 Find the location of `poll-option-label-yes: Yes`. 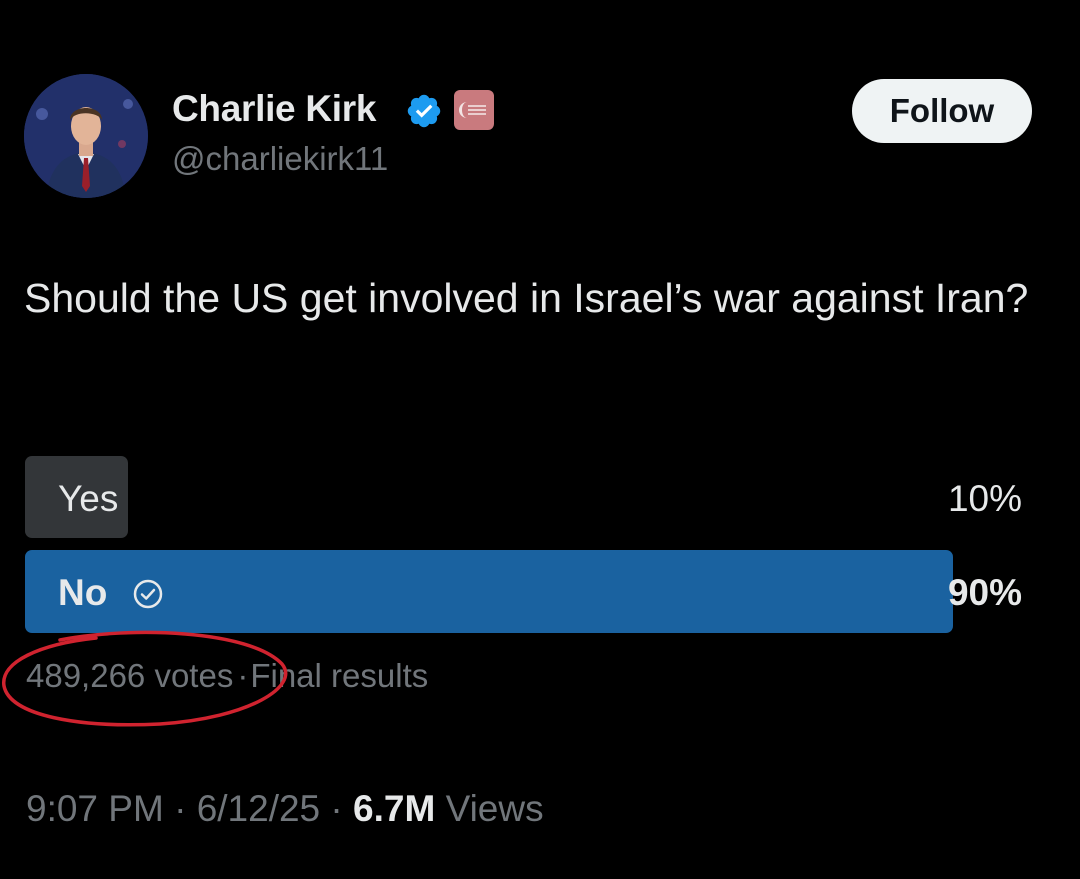

poll-option-label-yes: Yes is located at coordinates (88, 498).